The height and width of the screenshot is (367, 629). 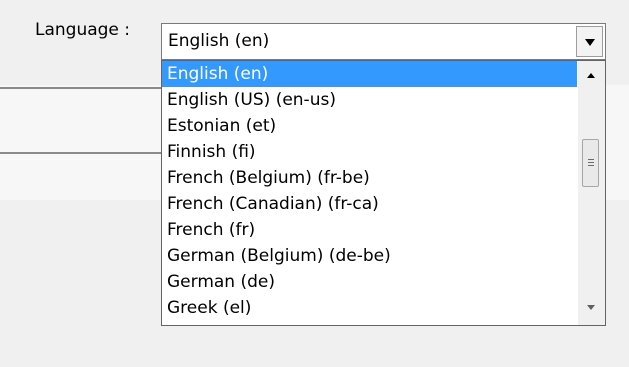 I want to click on dropdown-toggle-button, so click(x=589, y=41).